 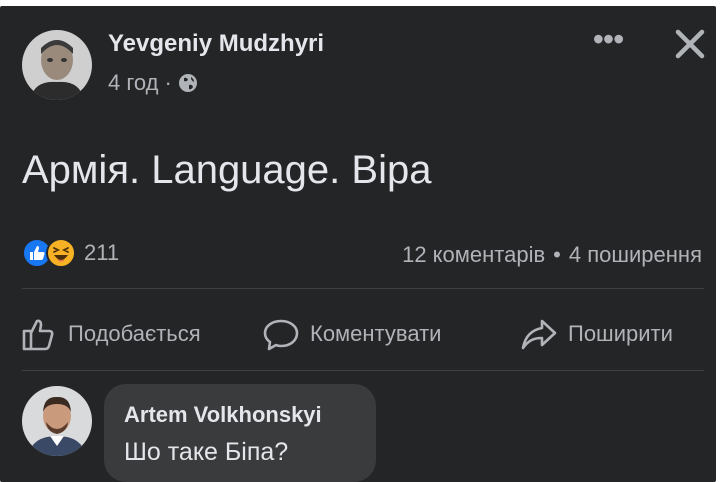 I want to click on comment-bubble: Artem Volkhonskyi Шо таке Біпа?, so click(x=240, y=433).